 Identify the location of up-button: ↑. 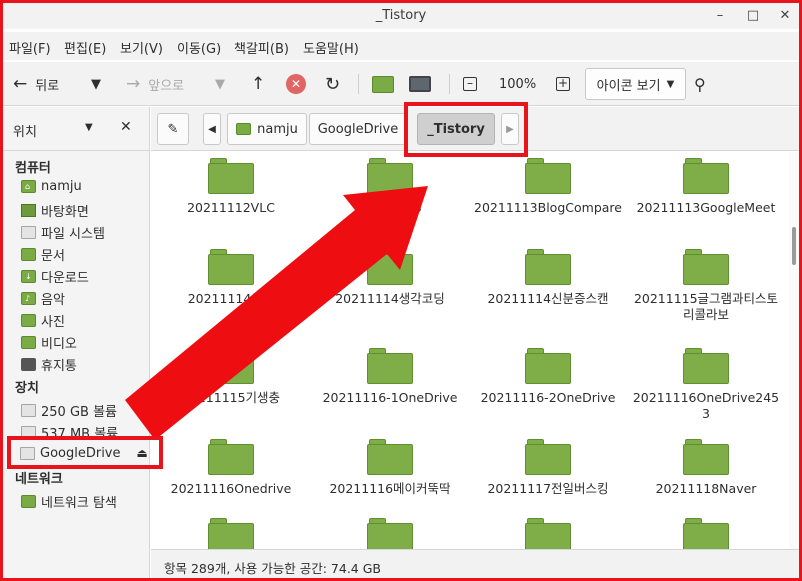
(258, 84).